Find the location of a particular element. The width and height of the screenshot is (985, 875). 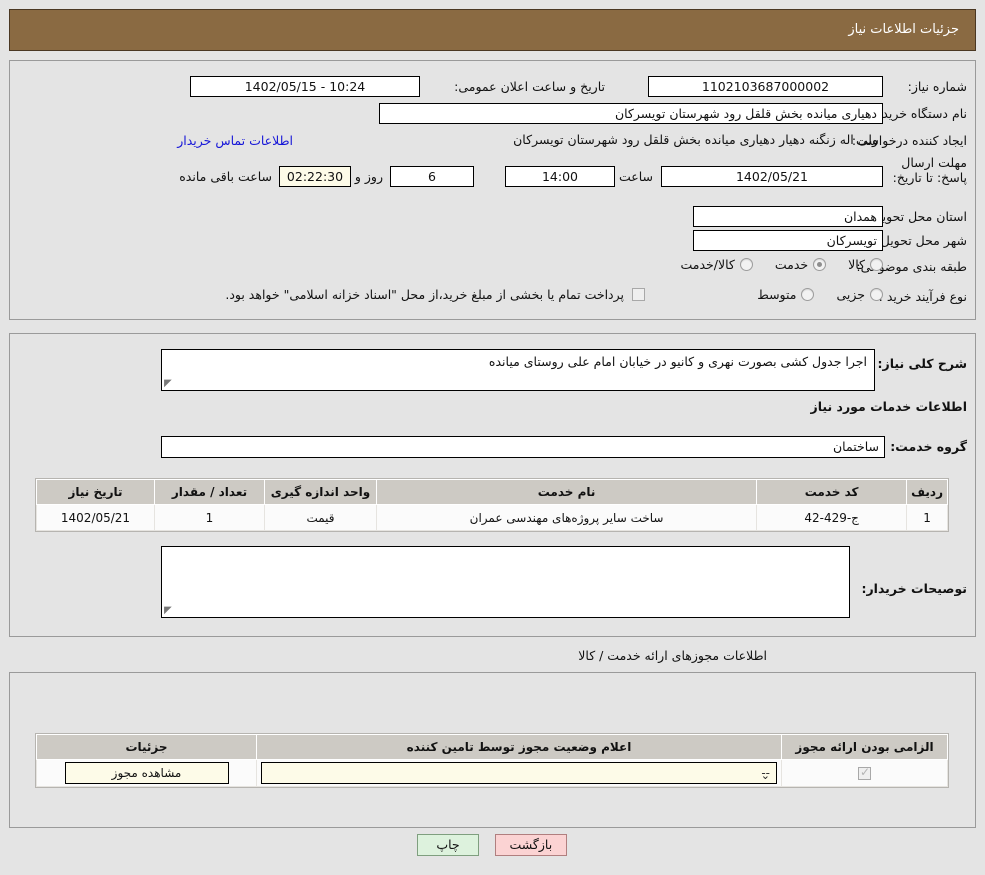

license-status-select: ⌄ -- is located at coordinates (519, 773).